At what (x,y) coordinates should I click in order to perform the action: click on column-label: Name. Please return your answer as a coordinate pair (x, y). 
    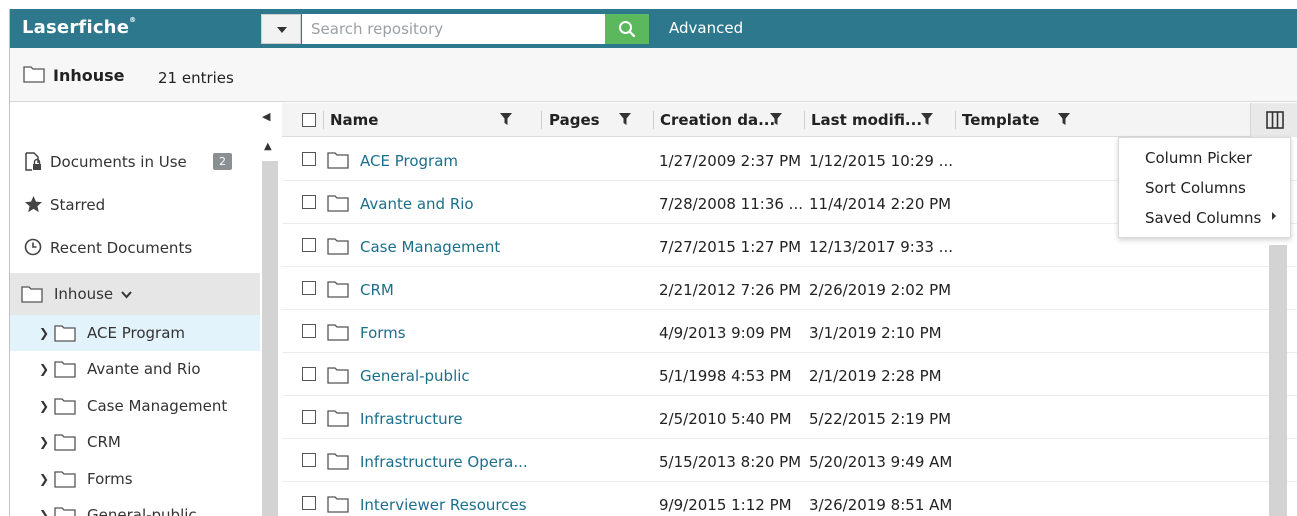
    Looking at the image, I should click on (354, 120).